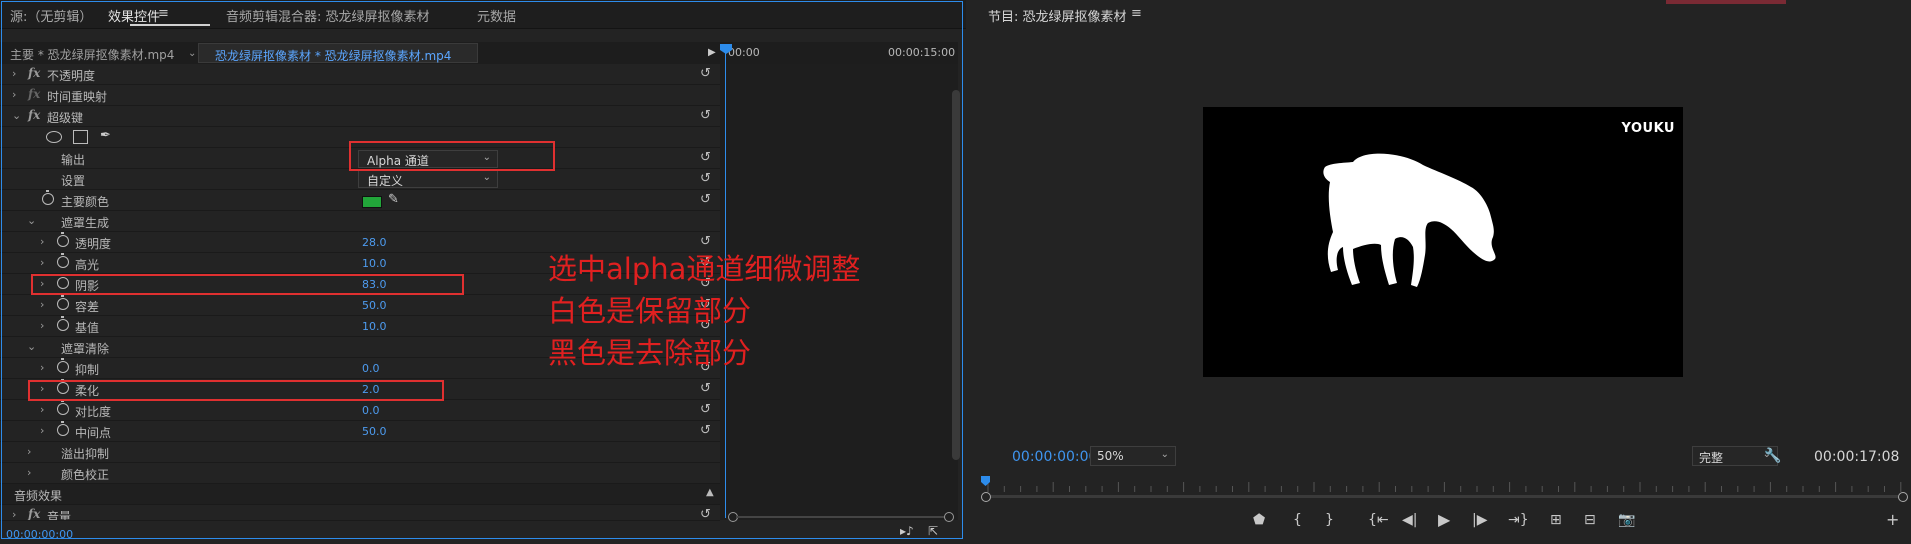  What do you see at coordinates (1110, 456) in the screenshot?
I see `zoom-level-value: 50%` at bounding box center [1110, 456].